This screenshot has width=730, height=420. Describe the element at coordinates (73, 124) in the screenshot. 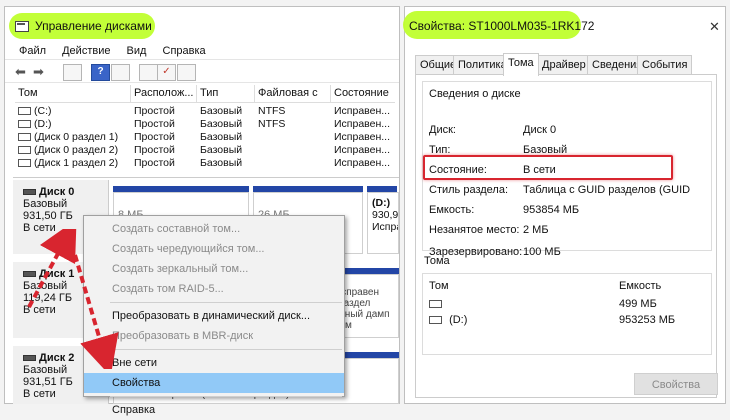

I see `table-cell: (D:)` at that location.